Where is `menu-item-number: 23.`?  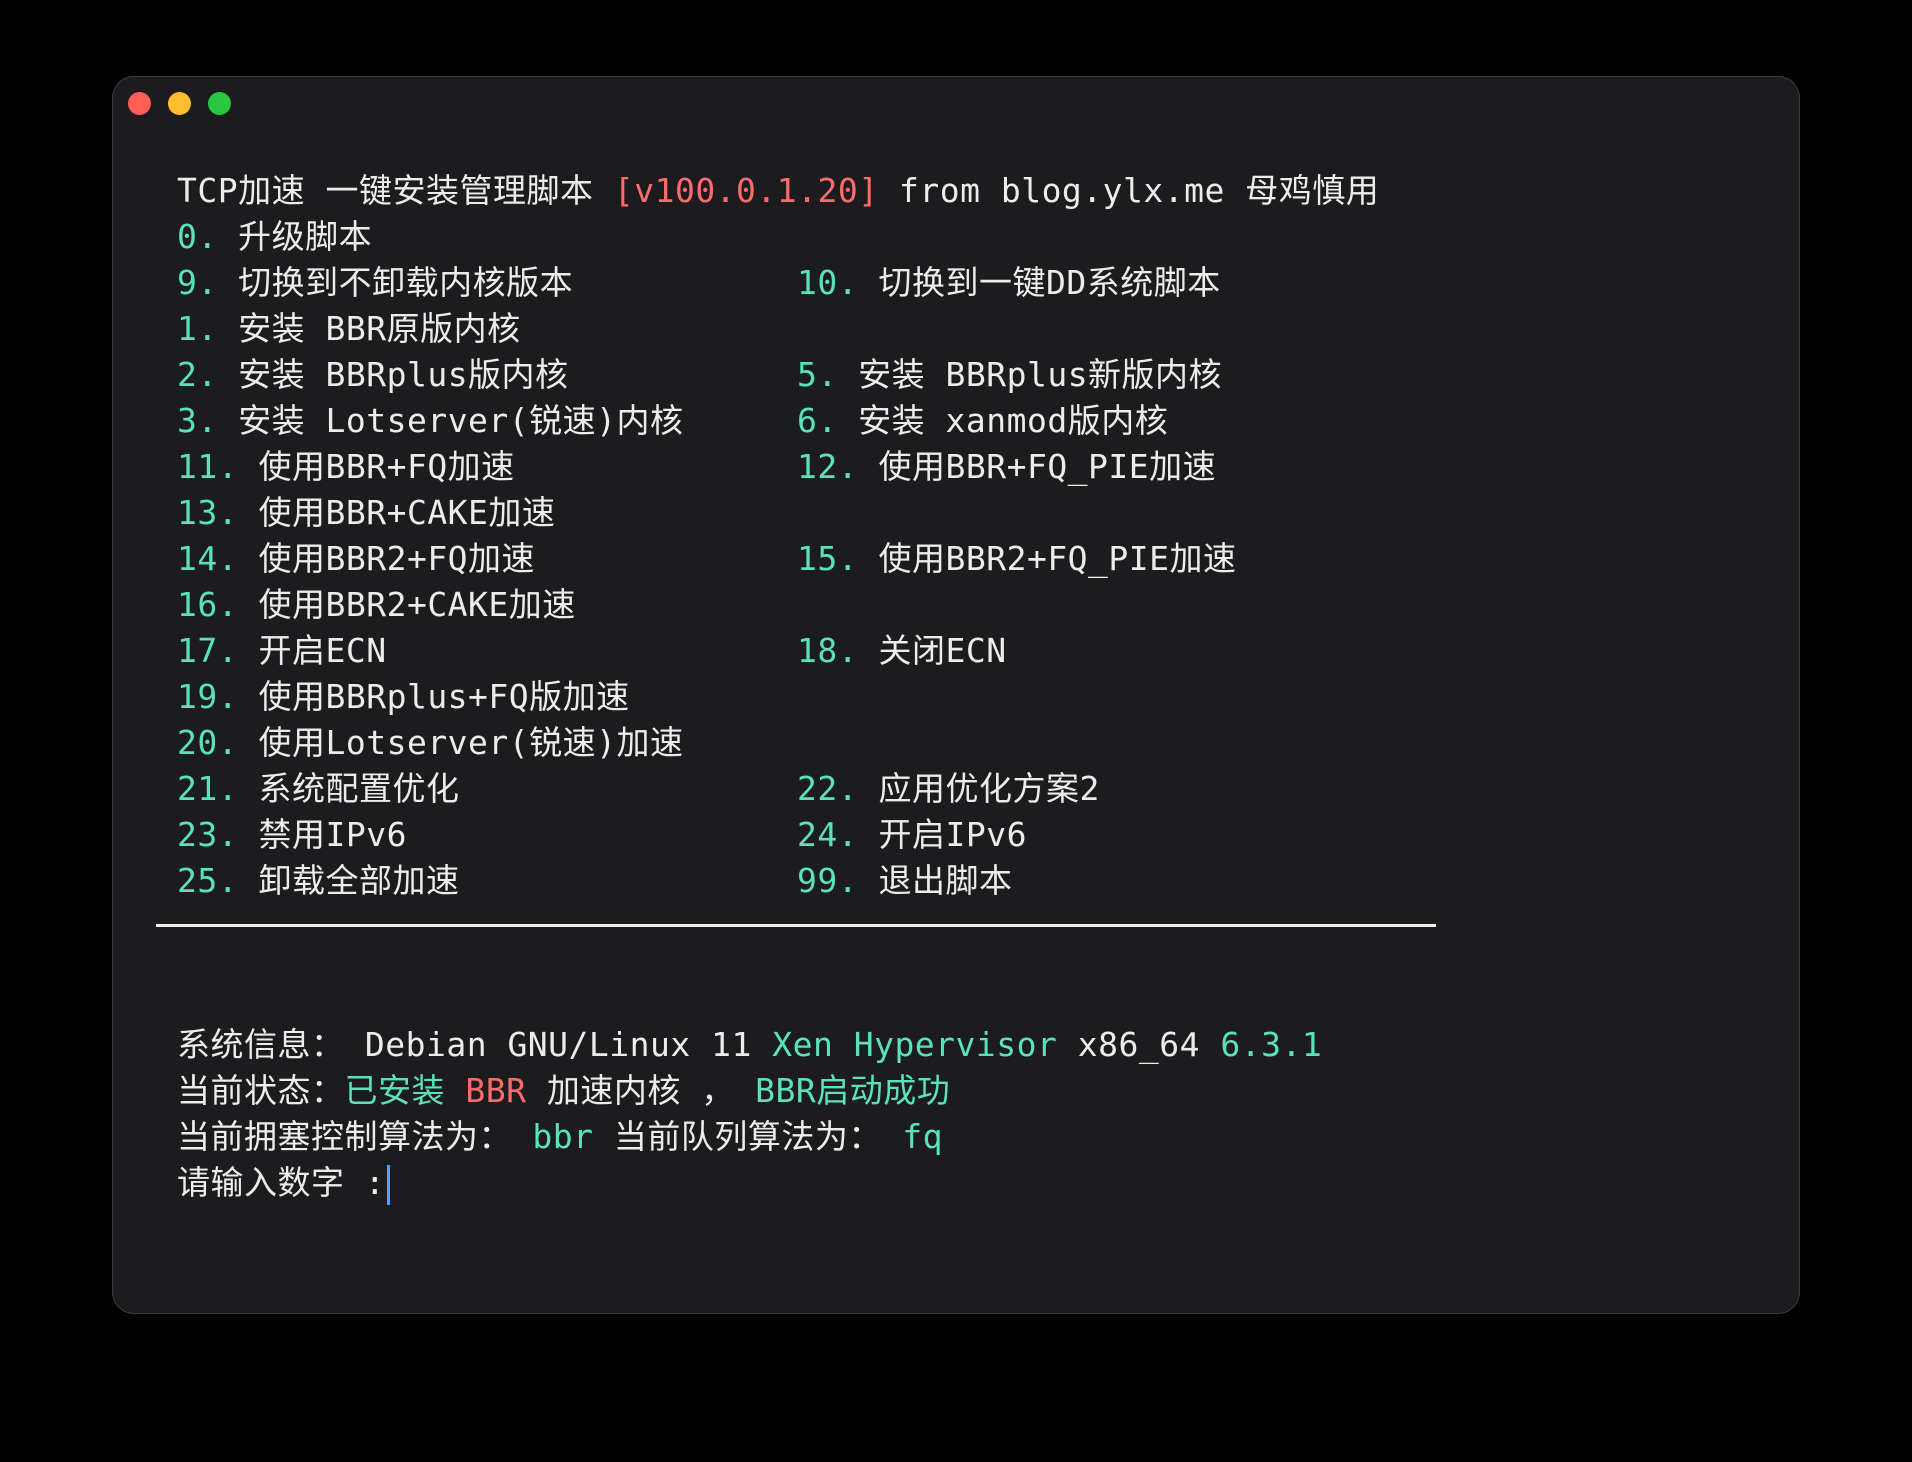
menu-item-number: 23. is located at coordinates (208, 834).